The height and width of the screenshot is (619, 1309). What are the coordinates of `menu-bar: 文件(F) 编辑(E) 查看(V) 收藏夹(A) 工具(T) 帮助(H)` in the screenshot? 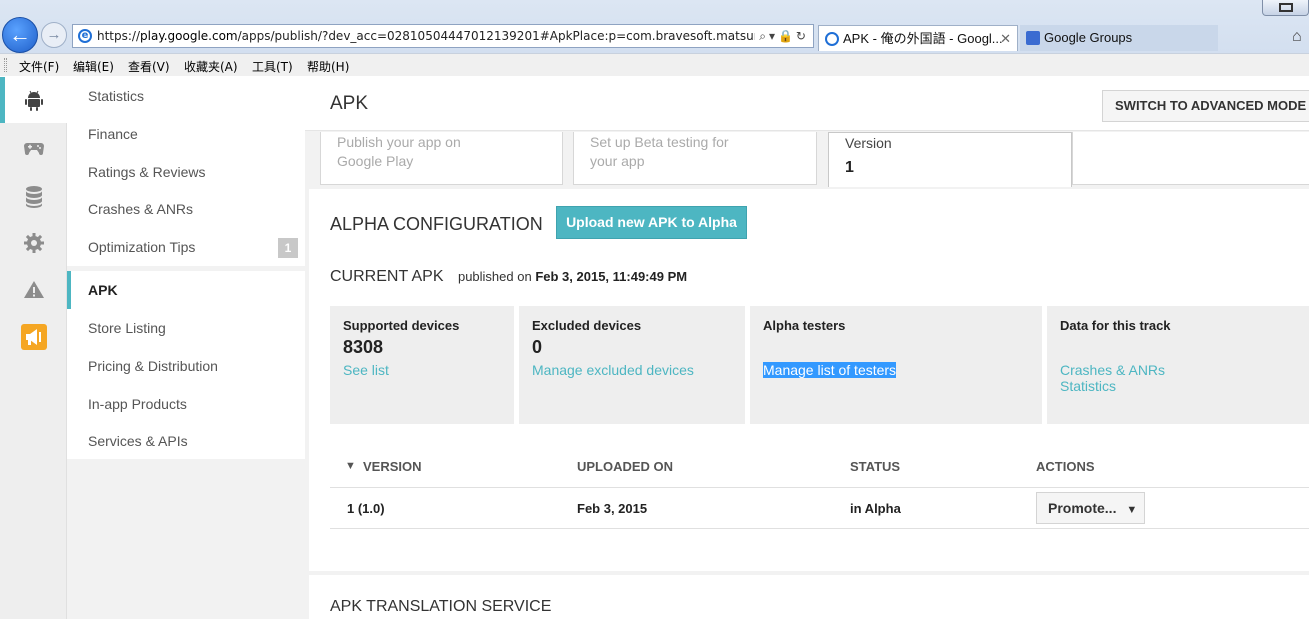 It's located at (654, 64).